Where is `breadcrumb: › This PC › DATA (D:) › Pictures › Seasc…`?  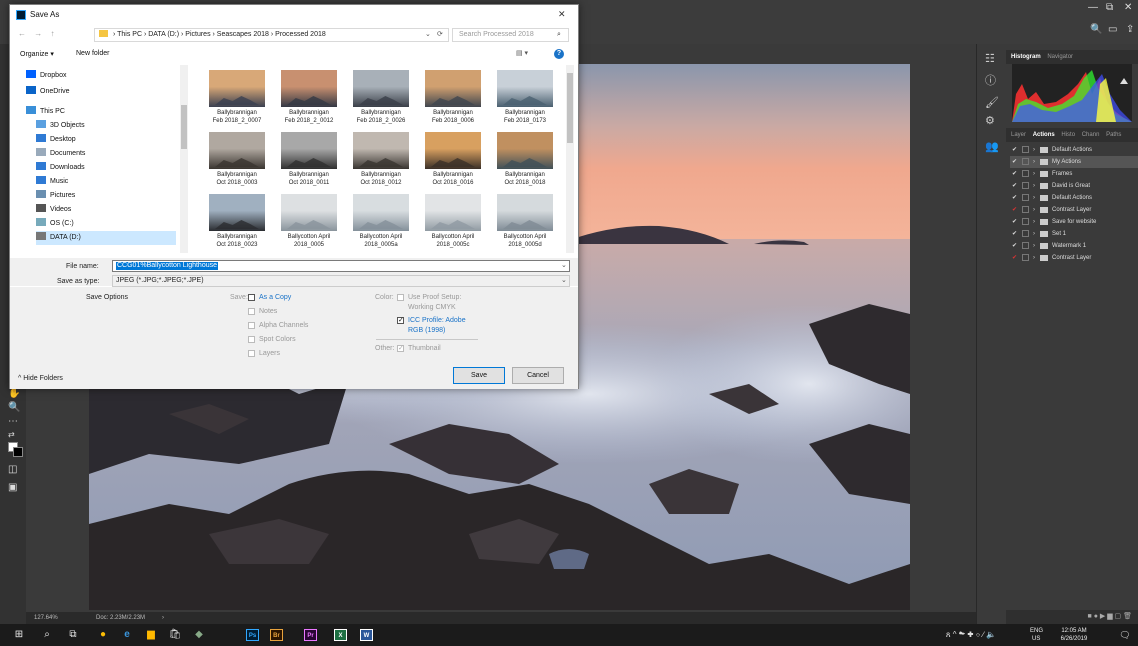
breadcrumb: › This PC › DATA (D:) › Pictures › Seasc… is located at coordinates (219, 34).